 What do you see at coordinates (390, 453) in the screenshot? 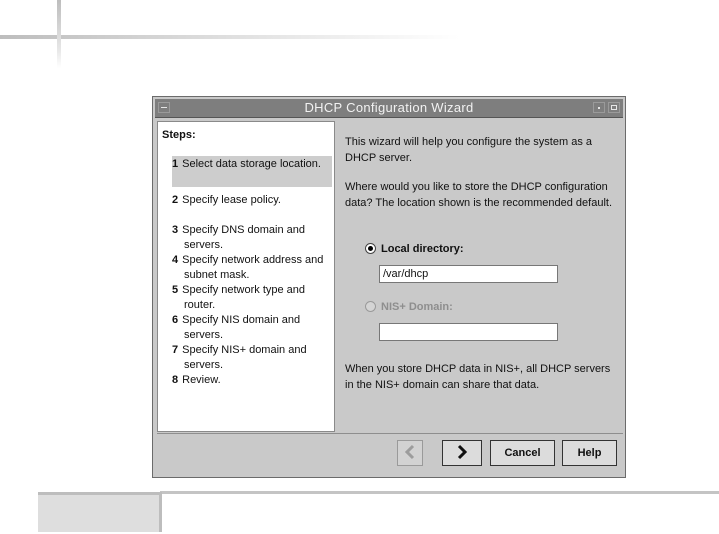
I see `button-bar: Cancel Help` at bounding box center [390, 453].